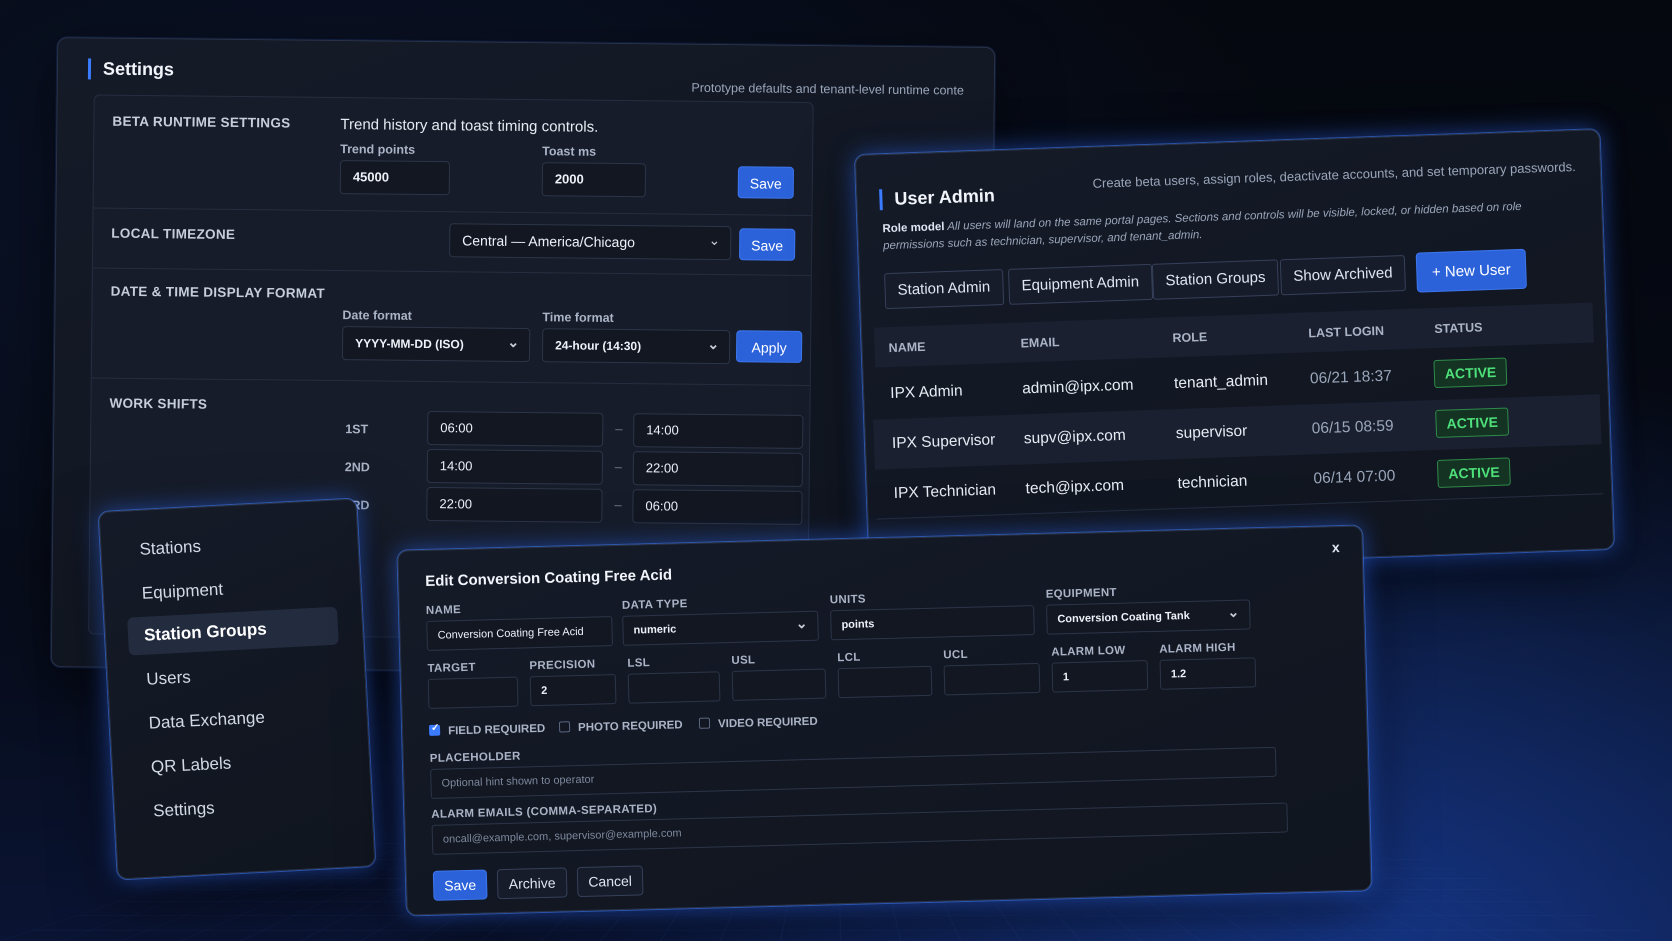 This screenshot has height=941, width=1672. What do you see at coordinates (717, 507) in the screenshot?
I see `shift-end-input: 06:00` at bounding box center [717, 507].